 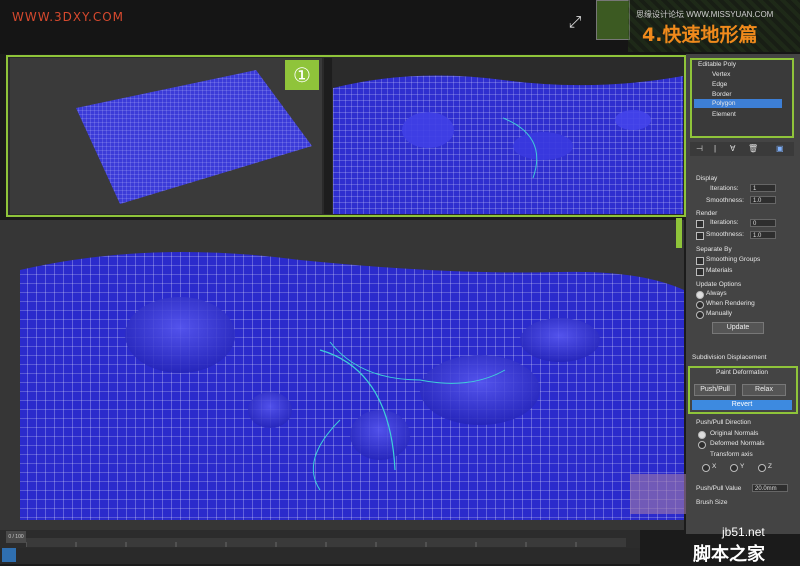 I want to click on watermark-text: WWW.3DXY.COM, so click(x=68, y=17).